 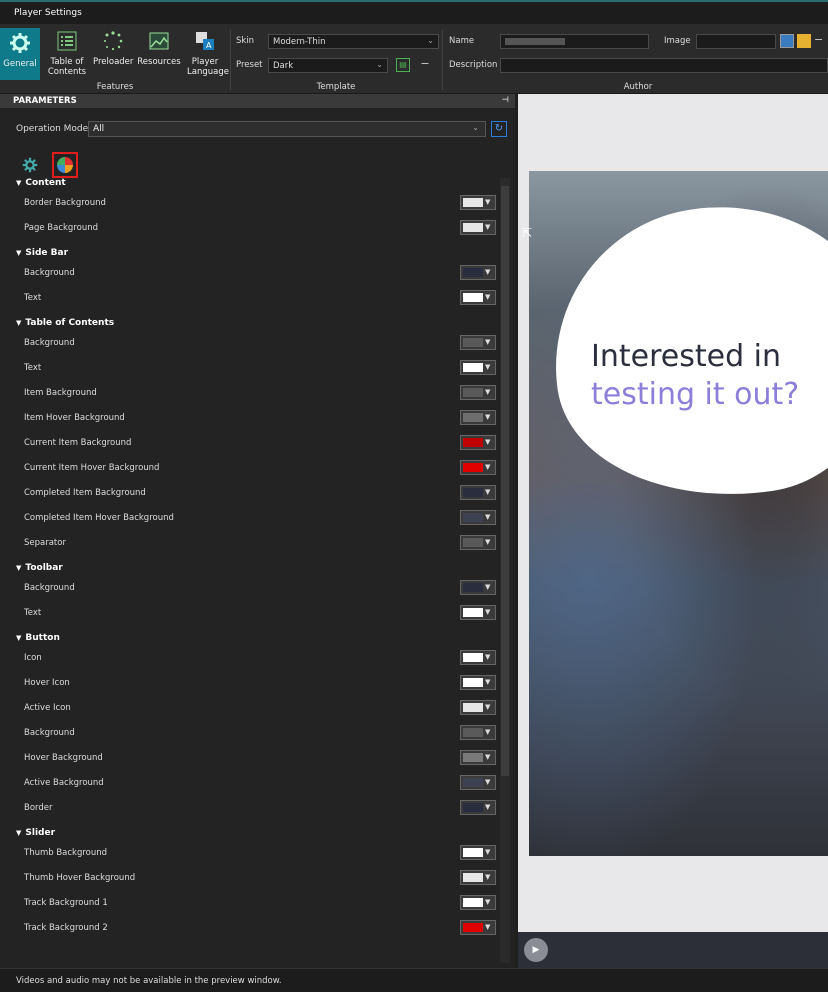 I want to click on preset-label: Preset, so click(x=249, y=65).